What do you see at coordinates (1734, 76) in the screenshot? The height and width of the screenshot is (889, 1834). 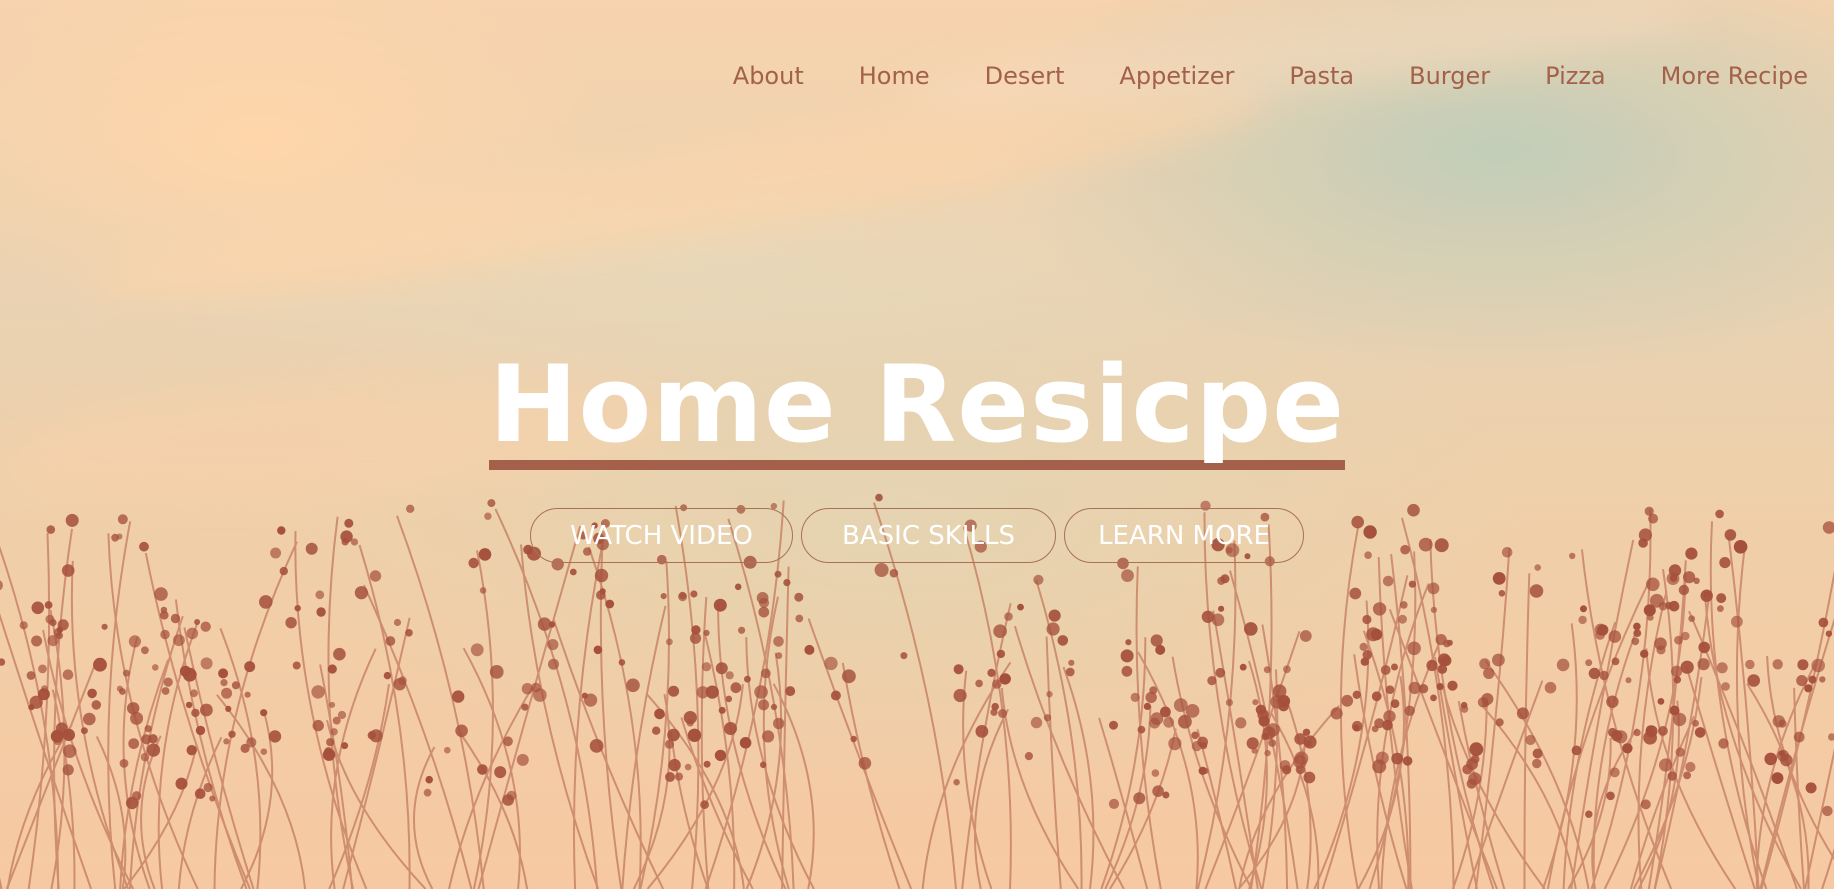 I see `nav-item-more-recipe: More Recipe` at bounding box center [1734, 76].